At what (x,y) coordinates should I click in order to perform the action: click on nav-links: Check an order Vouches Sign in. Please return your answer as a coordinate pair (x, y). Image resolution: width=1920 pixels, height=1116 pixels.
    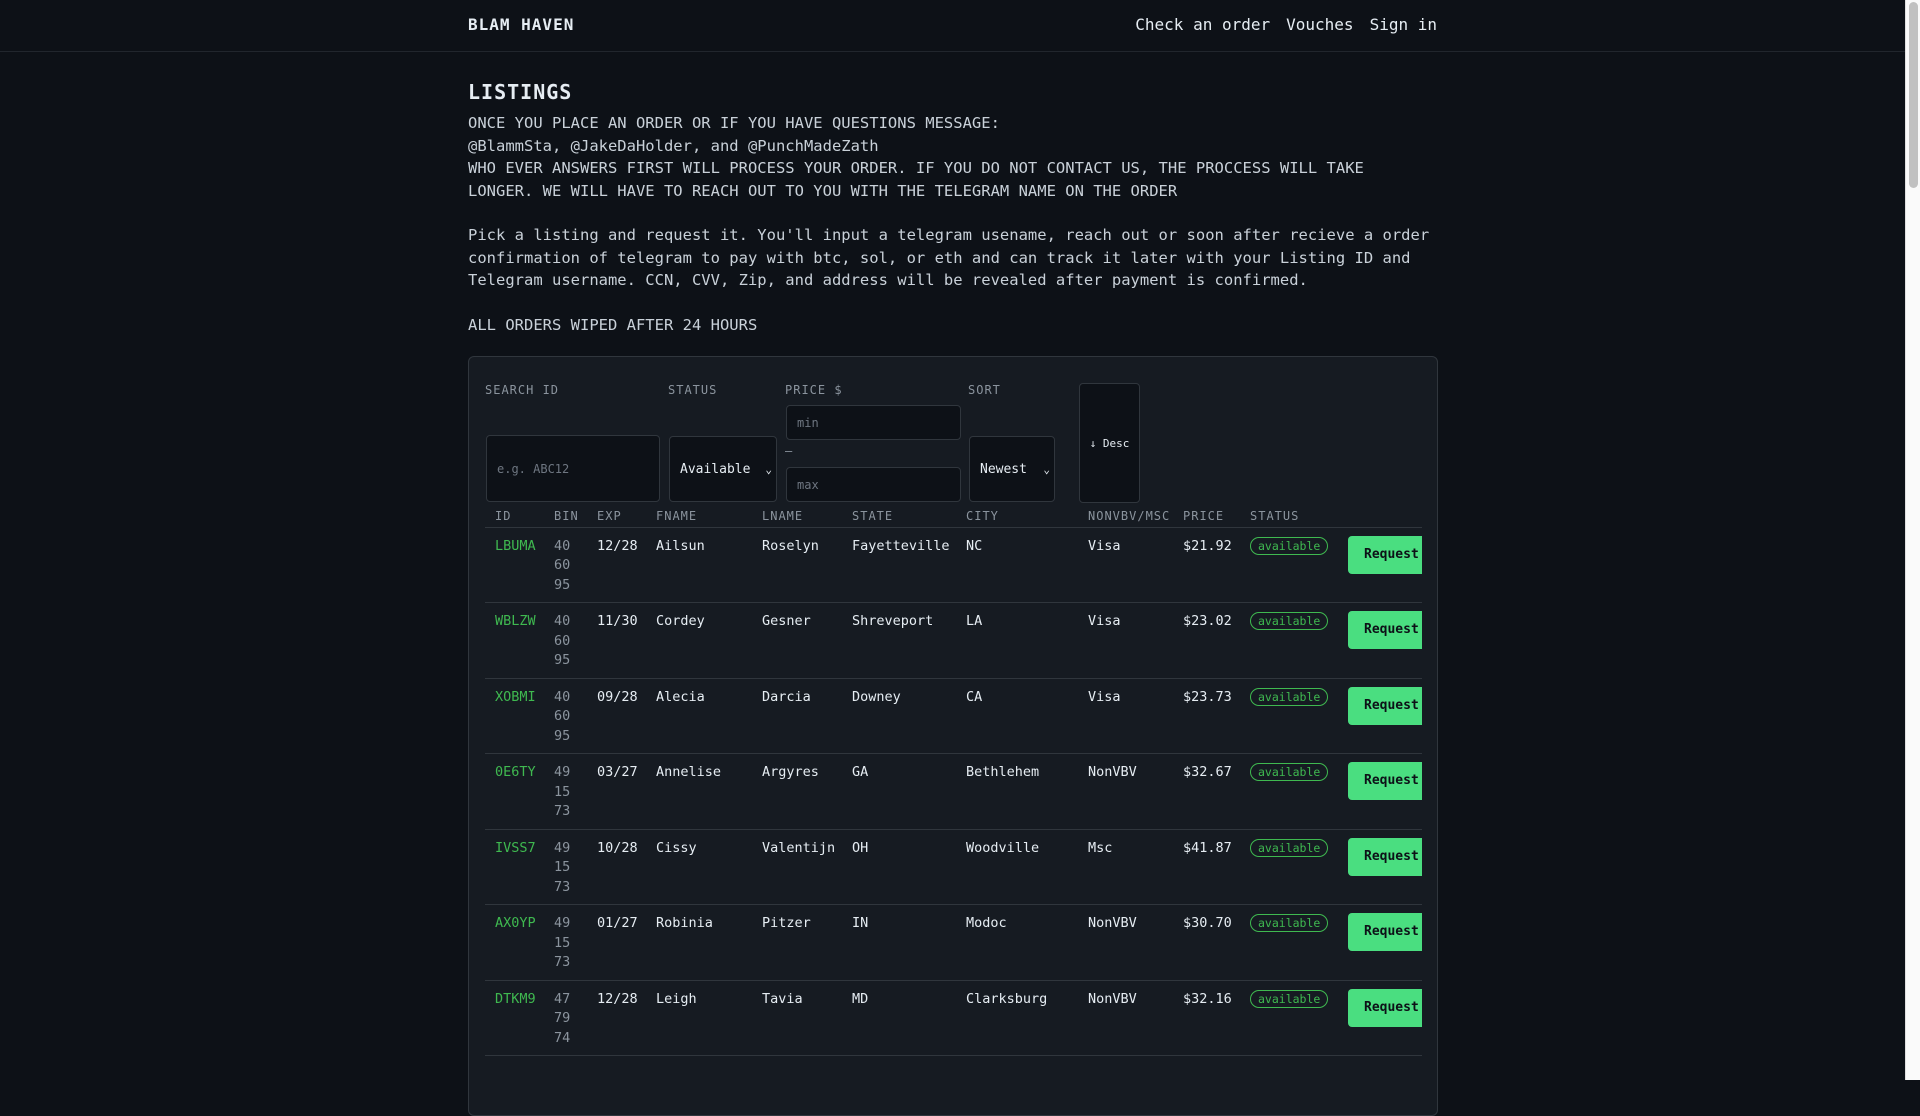
    Looking at the image, I should click on (1286, 24).